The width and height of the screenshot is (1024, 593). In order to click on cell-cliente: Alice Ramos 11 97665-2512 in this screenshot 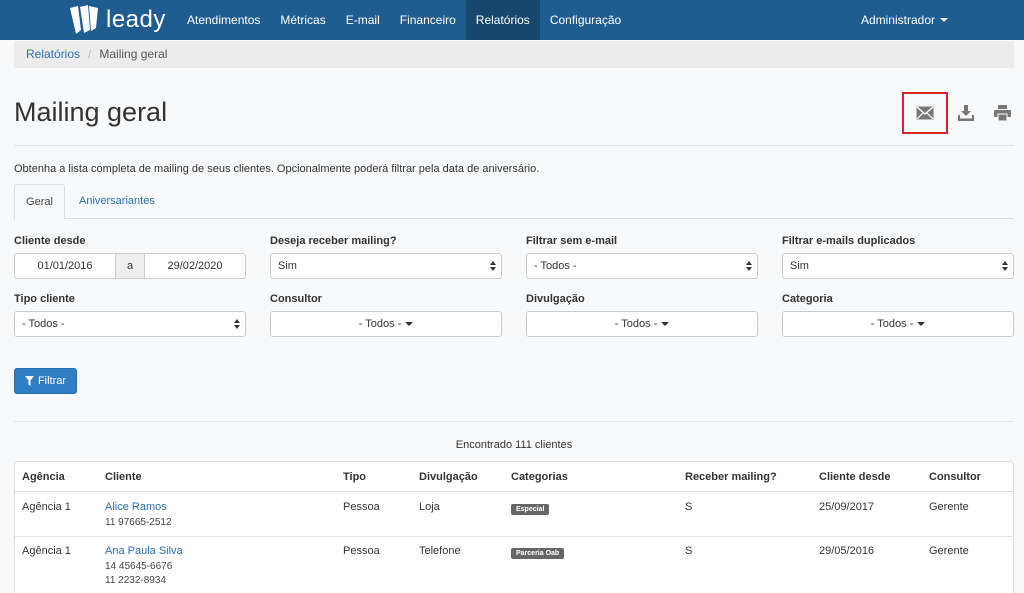, I will do `click(138, 514)`.